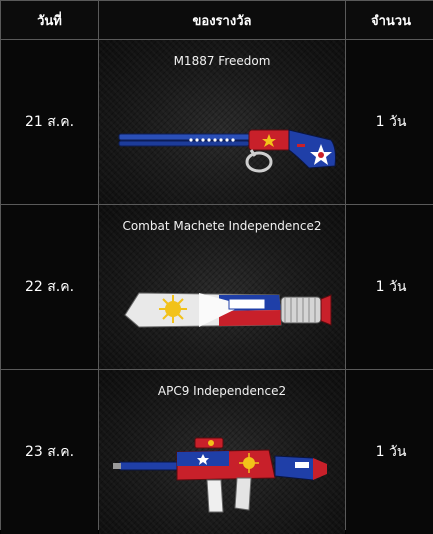 The height and width of the screenshot is (534, 433). I want to click on header-amount-label: จำนวน, so click(391, 21).